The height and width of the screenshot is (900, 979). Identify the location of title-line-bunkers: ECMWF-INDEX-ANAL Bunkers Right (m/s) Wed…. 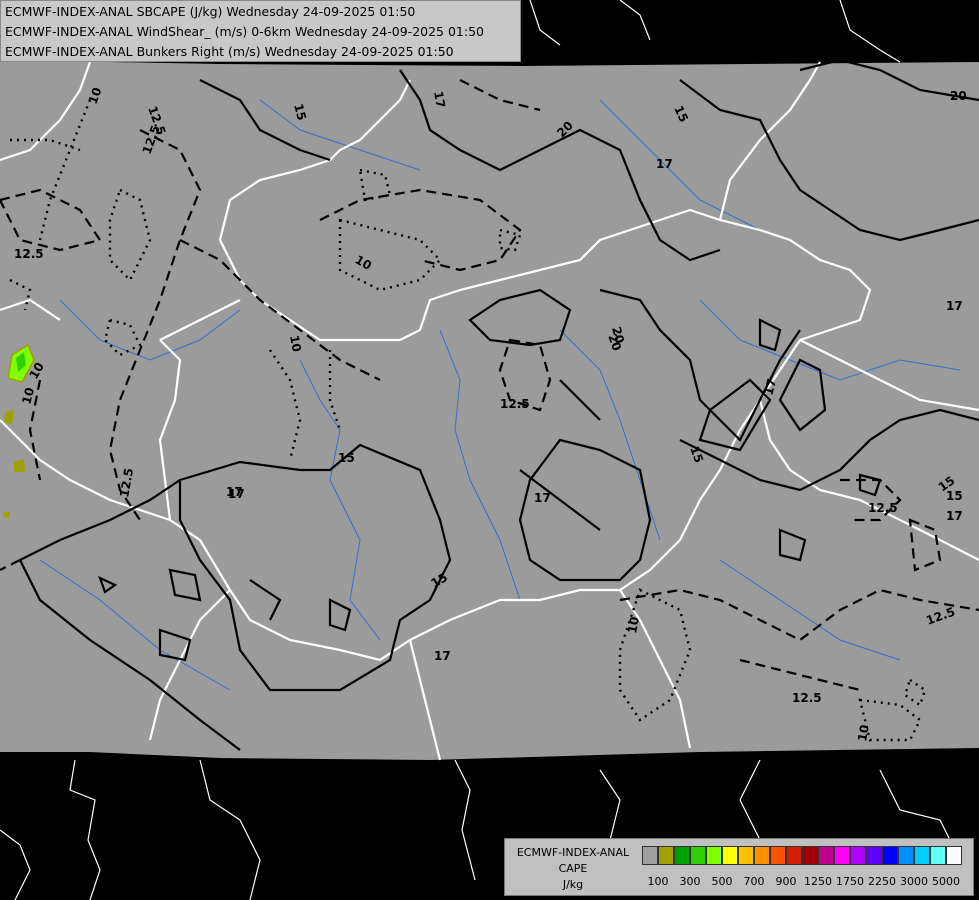
(229, 51).